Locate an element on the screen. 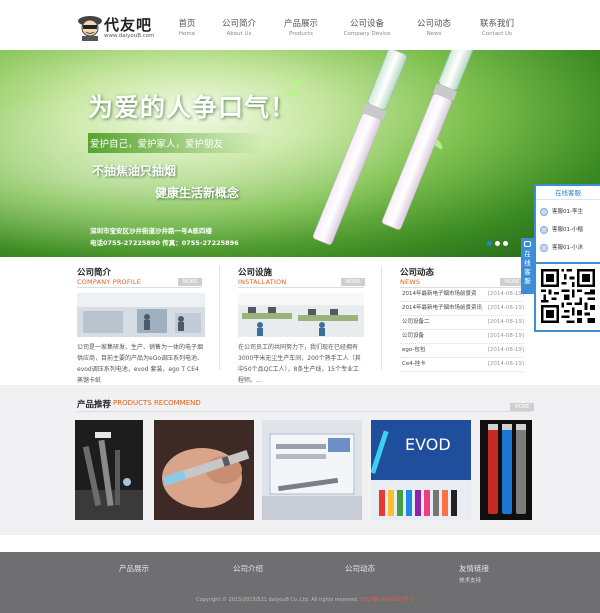  news-item: ego-包包 [2014-08-19] is located at coordinates (462, 351).